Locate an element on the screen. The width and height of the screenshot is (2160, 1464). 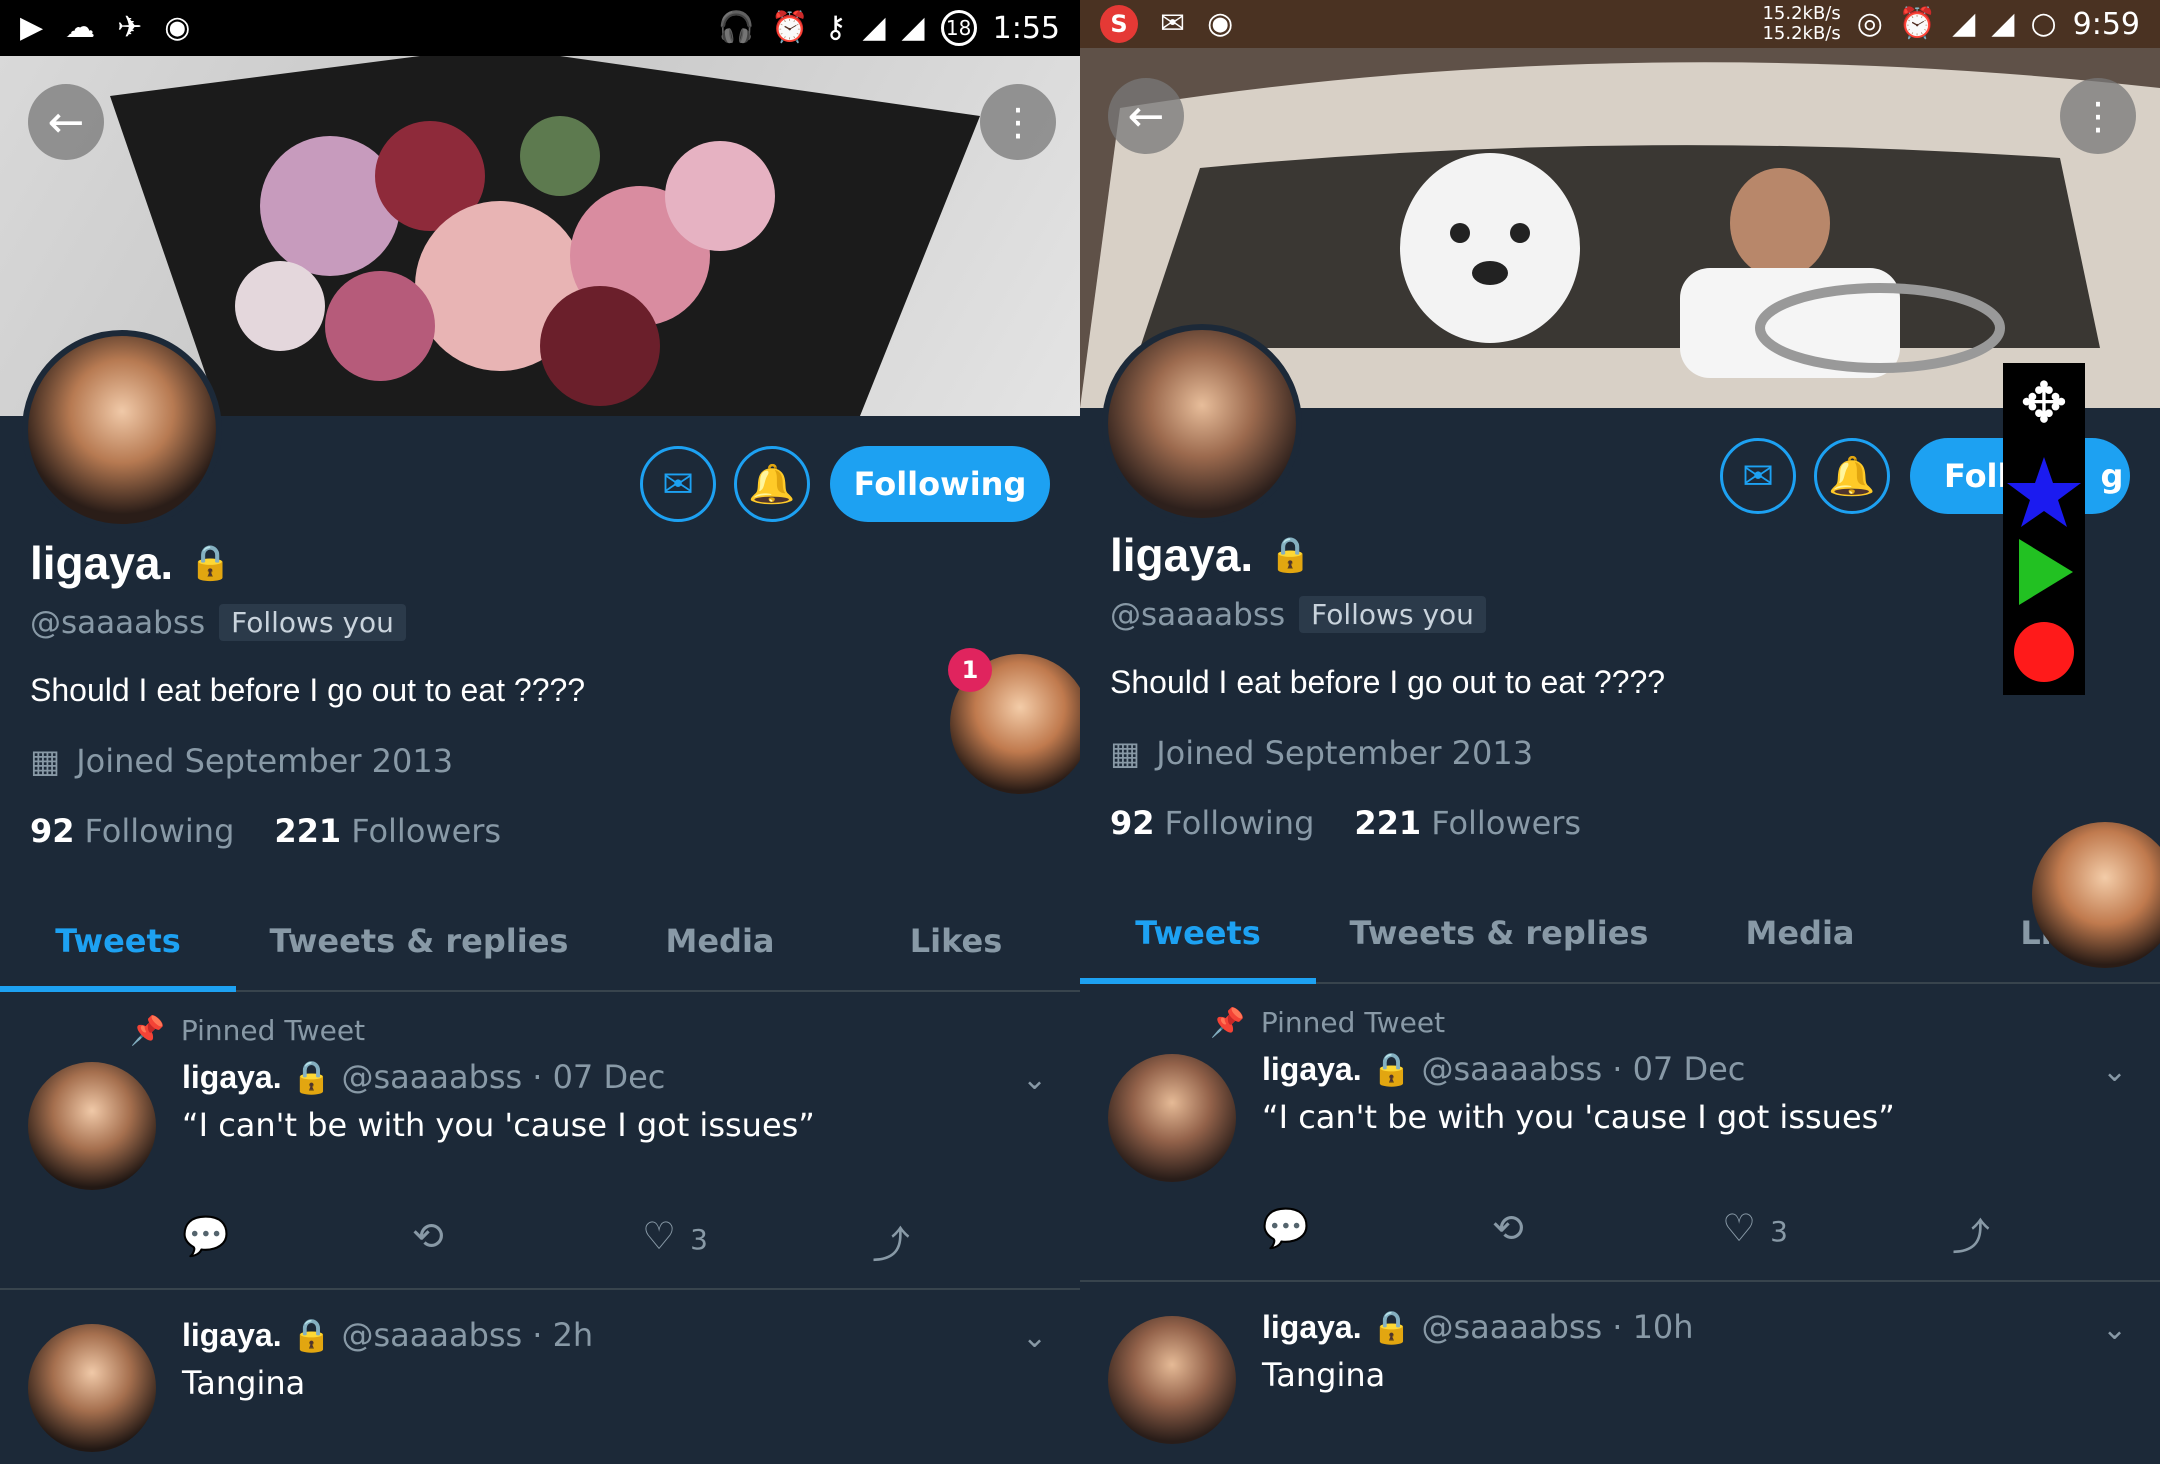
chat-head-badge: 1 is located at coordinates (970, 670).